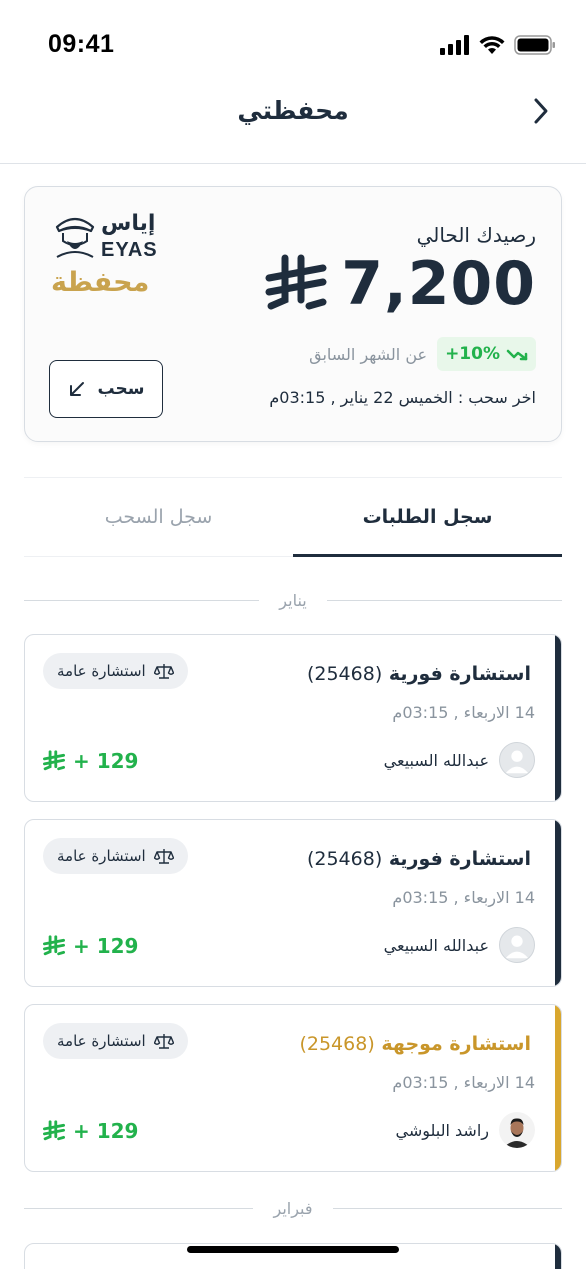 The width and height of the screenshot is (586, 1269). I want to click on withdraw-button: سحب, so click(106, 389).